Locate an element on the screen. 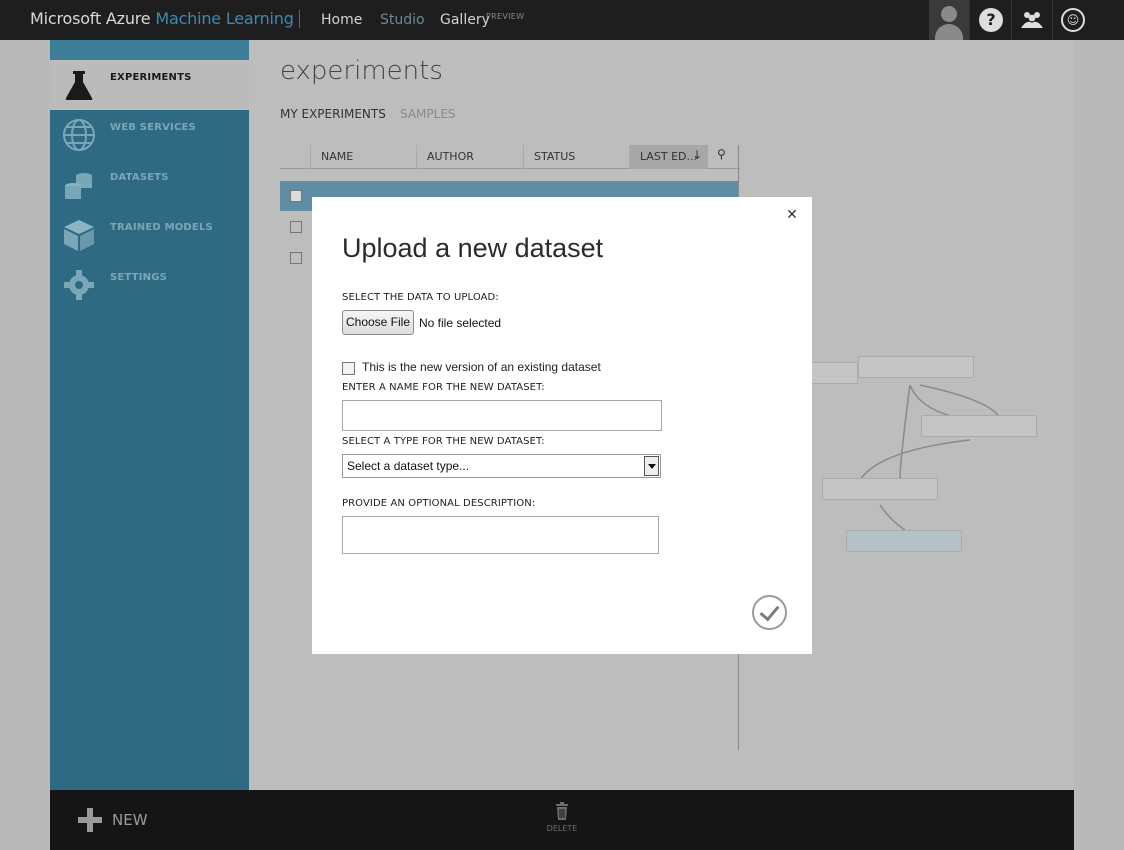 This screenshot has width=1124, height=850. gear-icon is located at coordinates (79, 285).